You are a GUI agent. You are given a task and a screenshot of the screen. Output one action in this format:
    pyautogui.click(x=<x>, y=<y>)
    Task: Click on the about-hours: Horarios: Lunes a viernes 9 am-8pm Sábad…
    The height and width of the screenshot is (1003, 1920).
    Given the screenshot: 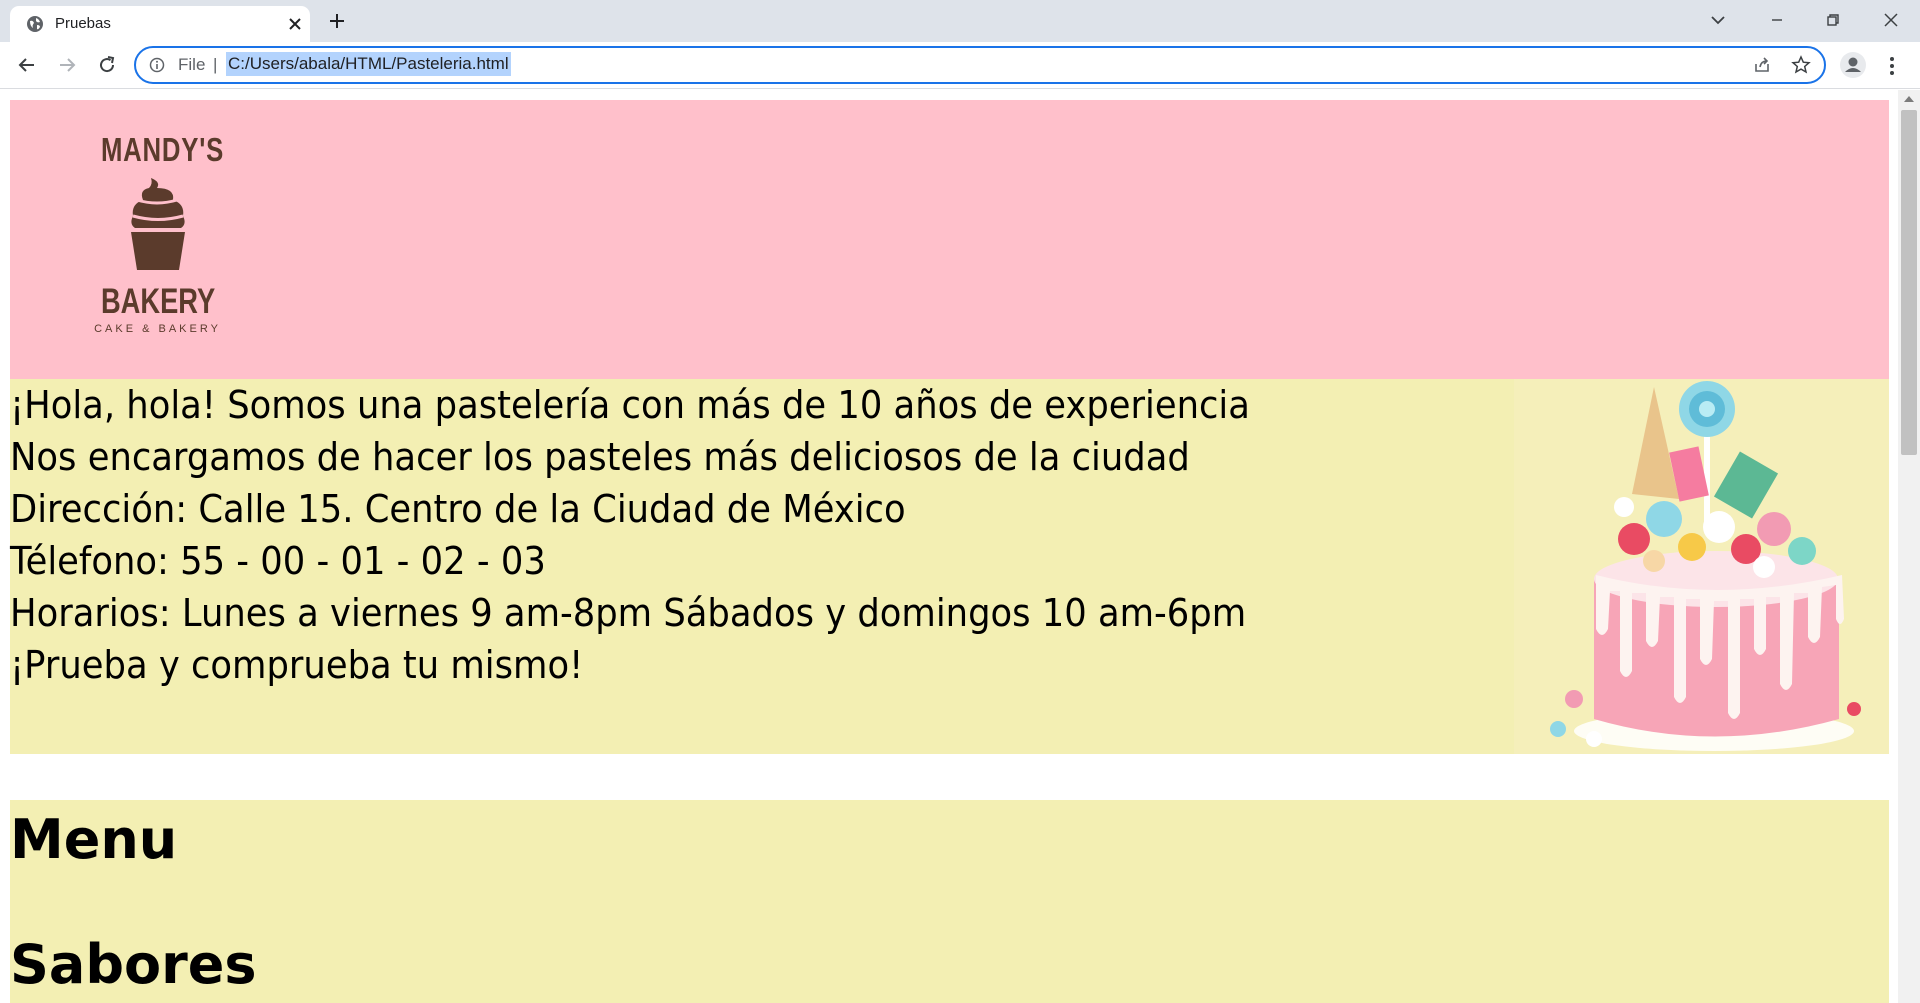 What is the action you would take?
    pyautogui.click(x=628, y=613)
    